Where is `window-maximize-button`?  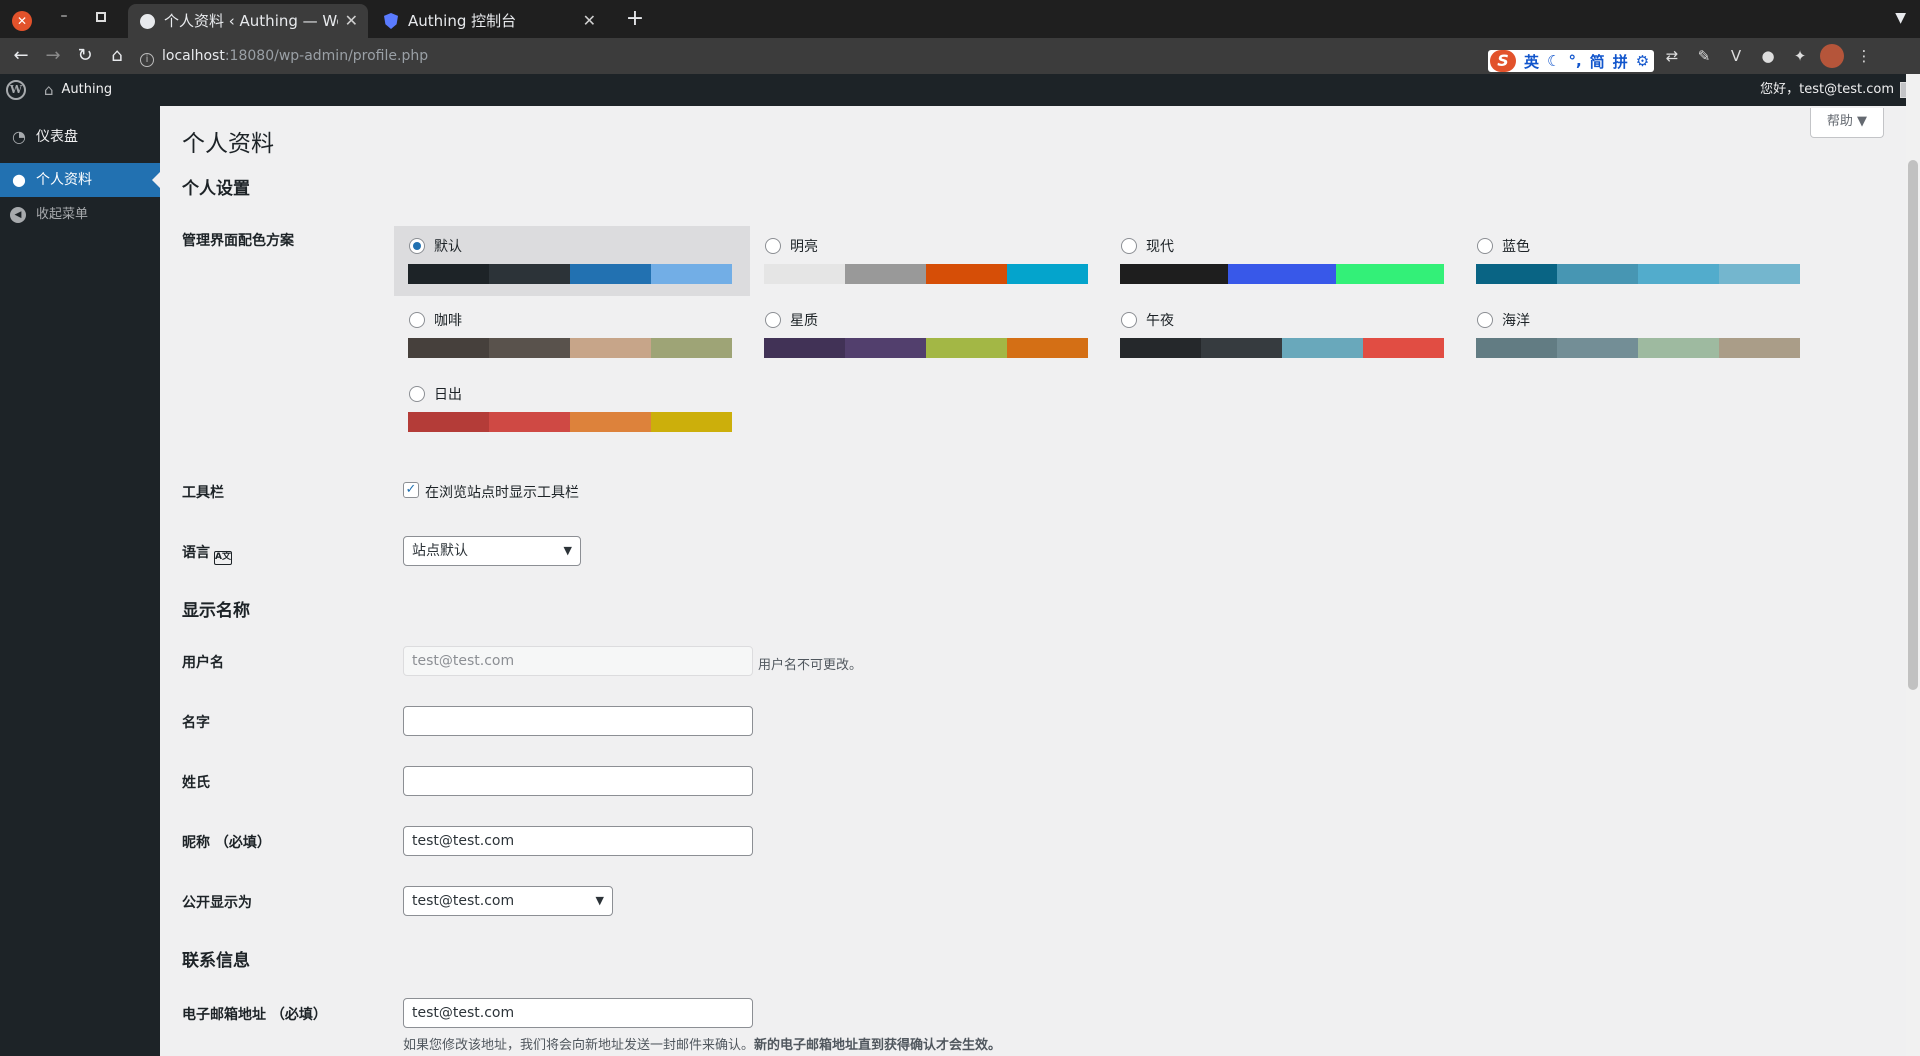 window-maximize-button is located at coordinates (101, 17).